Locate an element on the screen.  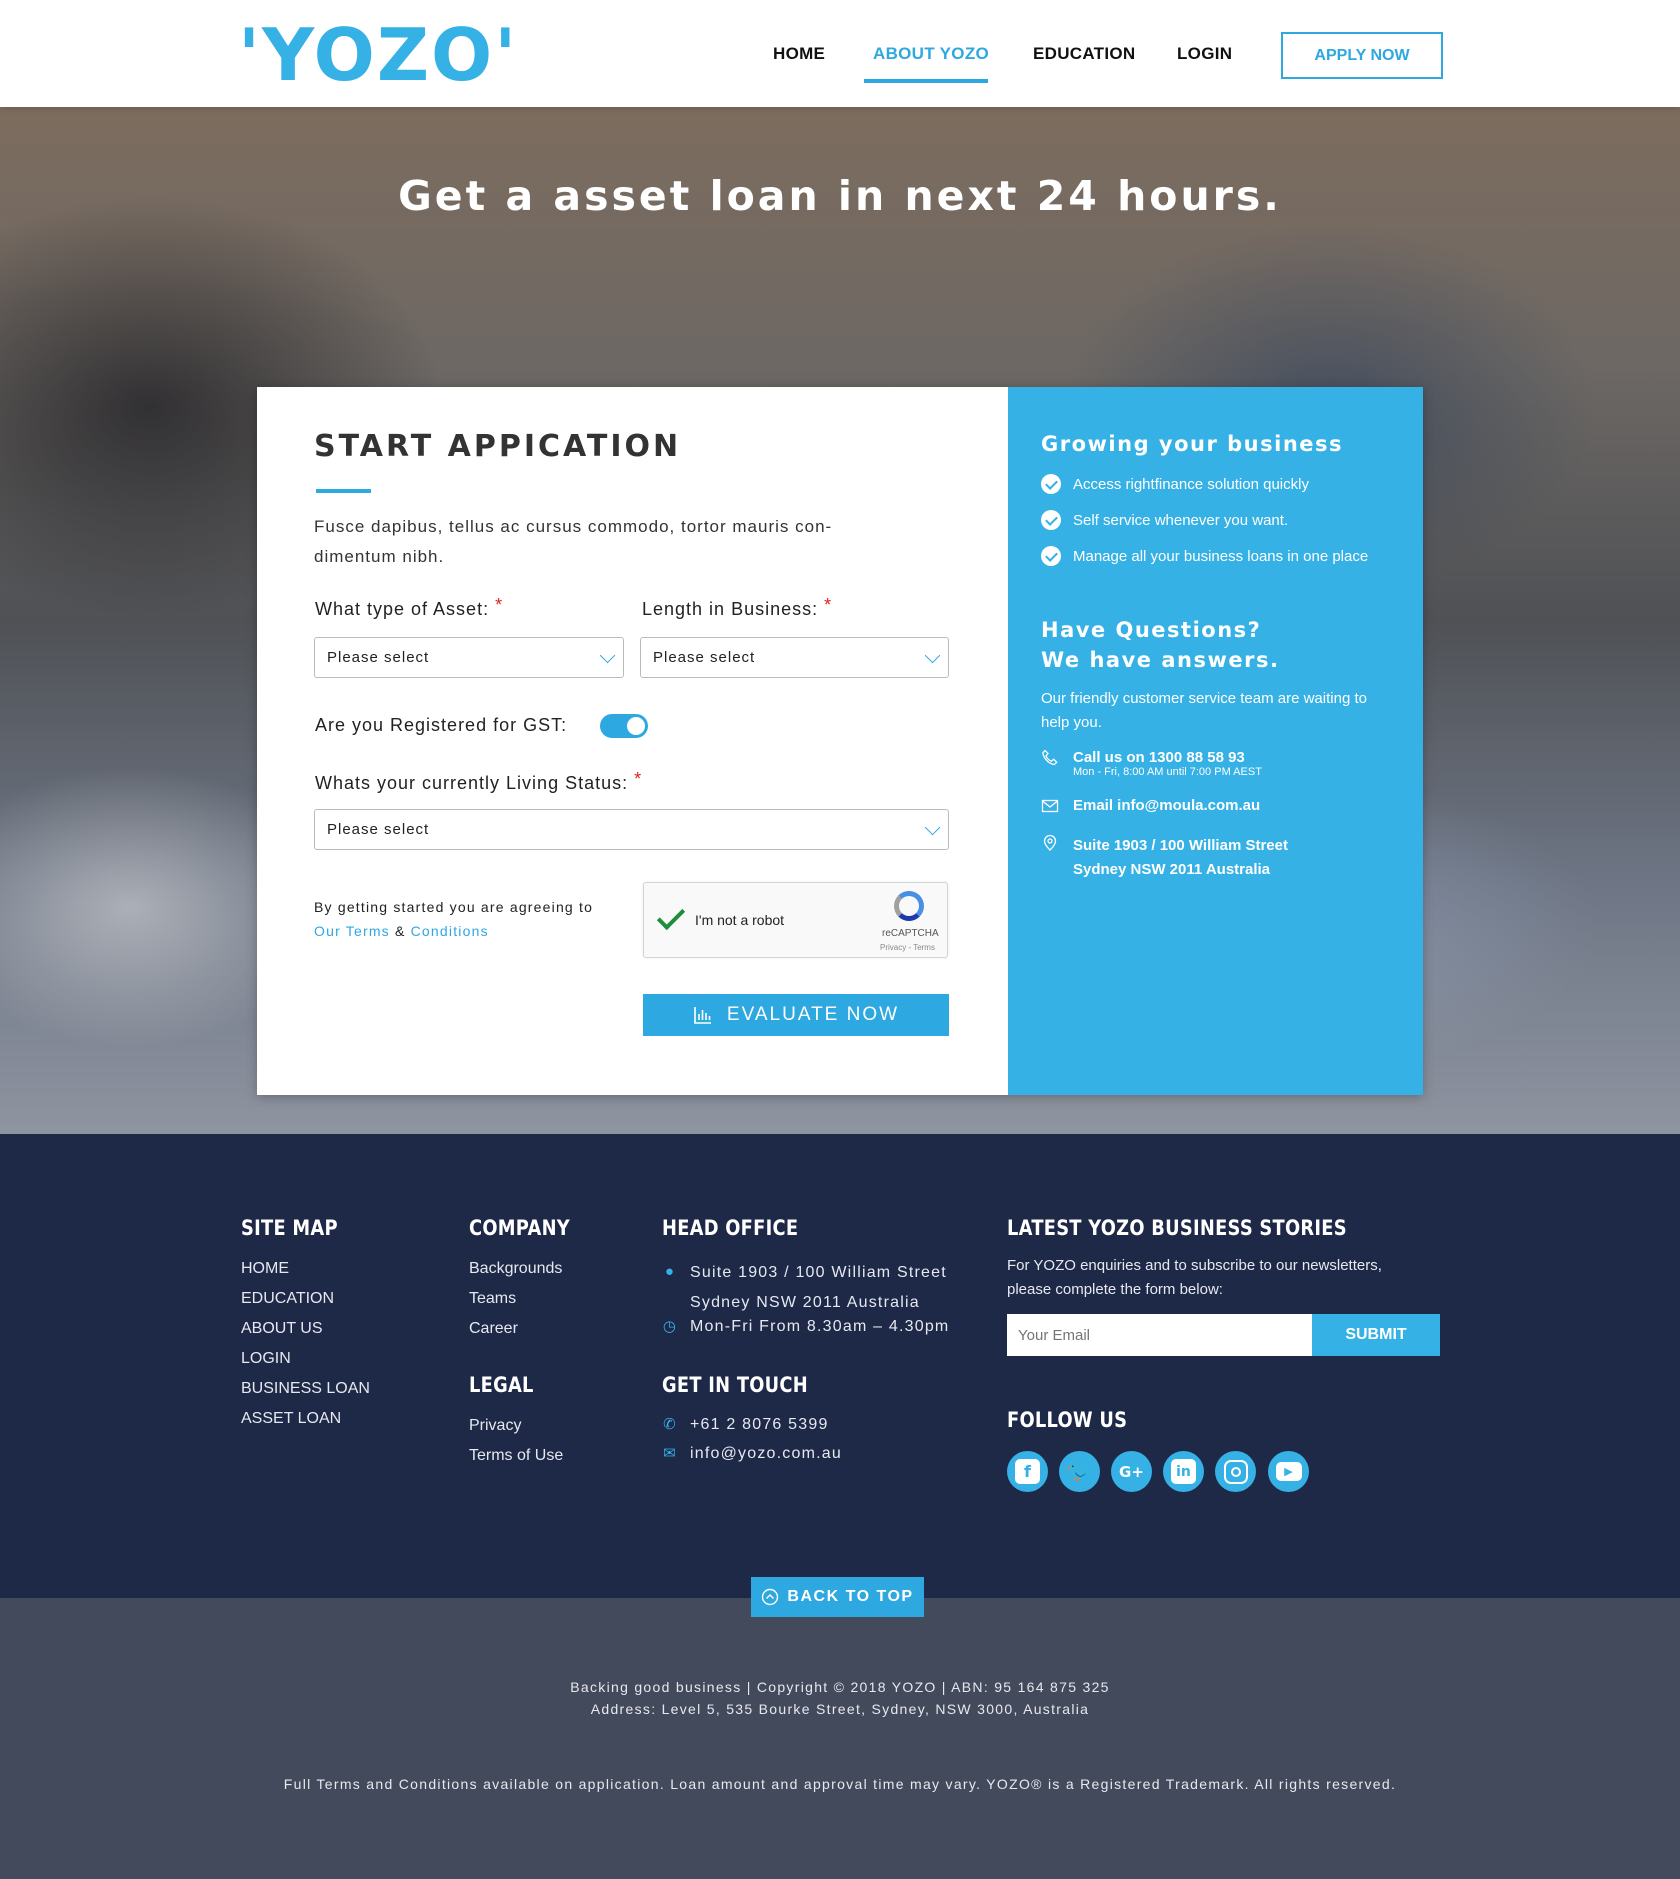
recaptcha-privacy-terms: Privacy - Terms is located at coordinates (907, 947).